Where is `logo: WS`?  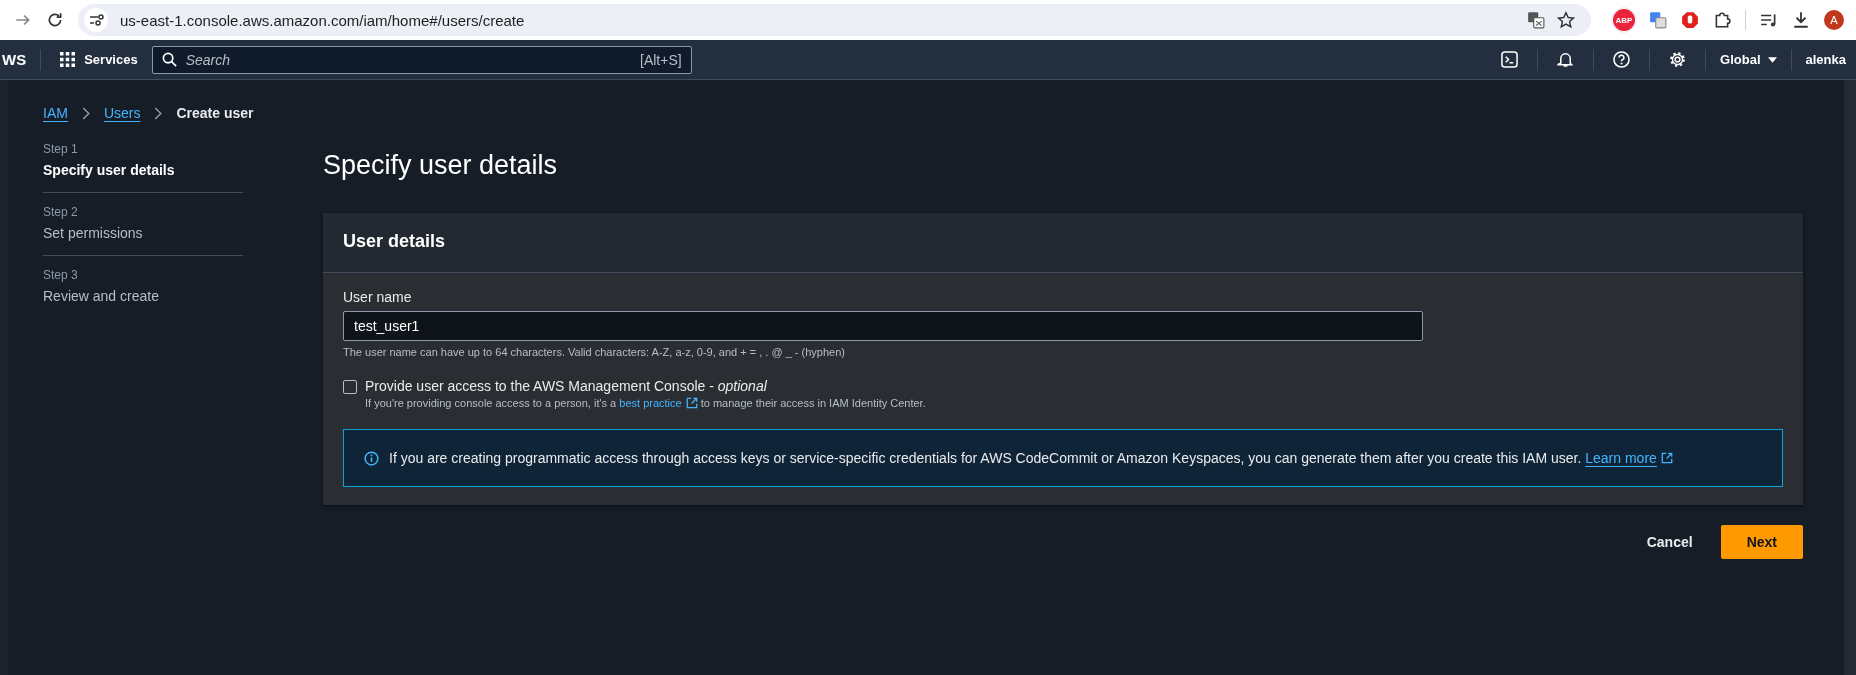
logo: WS is located at coordinates (14, 59).